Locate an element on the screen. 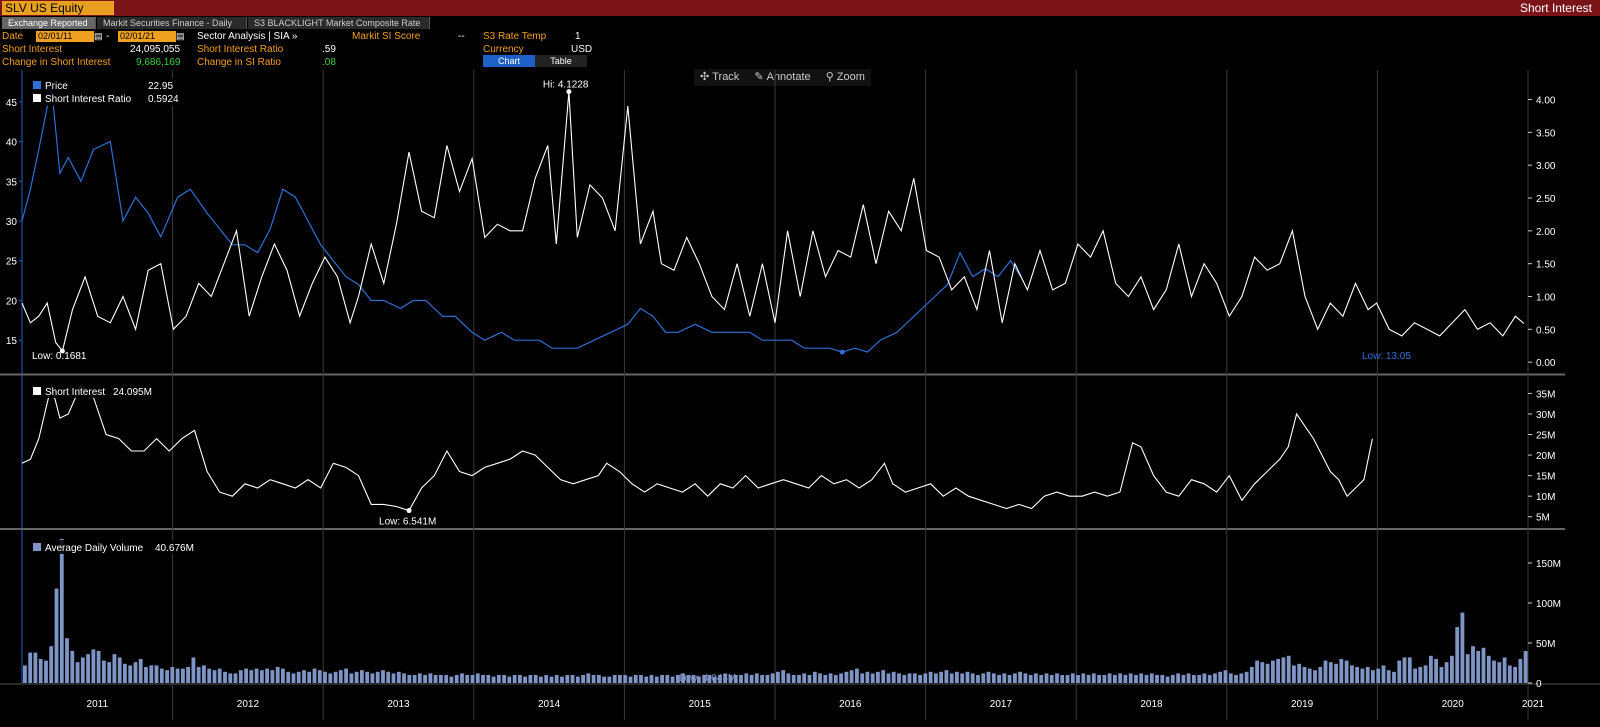 Image resolution: width=1600 pixels, height=727 pixels. low-price-marker is located at coordinates (842, 352).